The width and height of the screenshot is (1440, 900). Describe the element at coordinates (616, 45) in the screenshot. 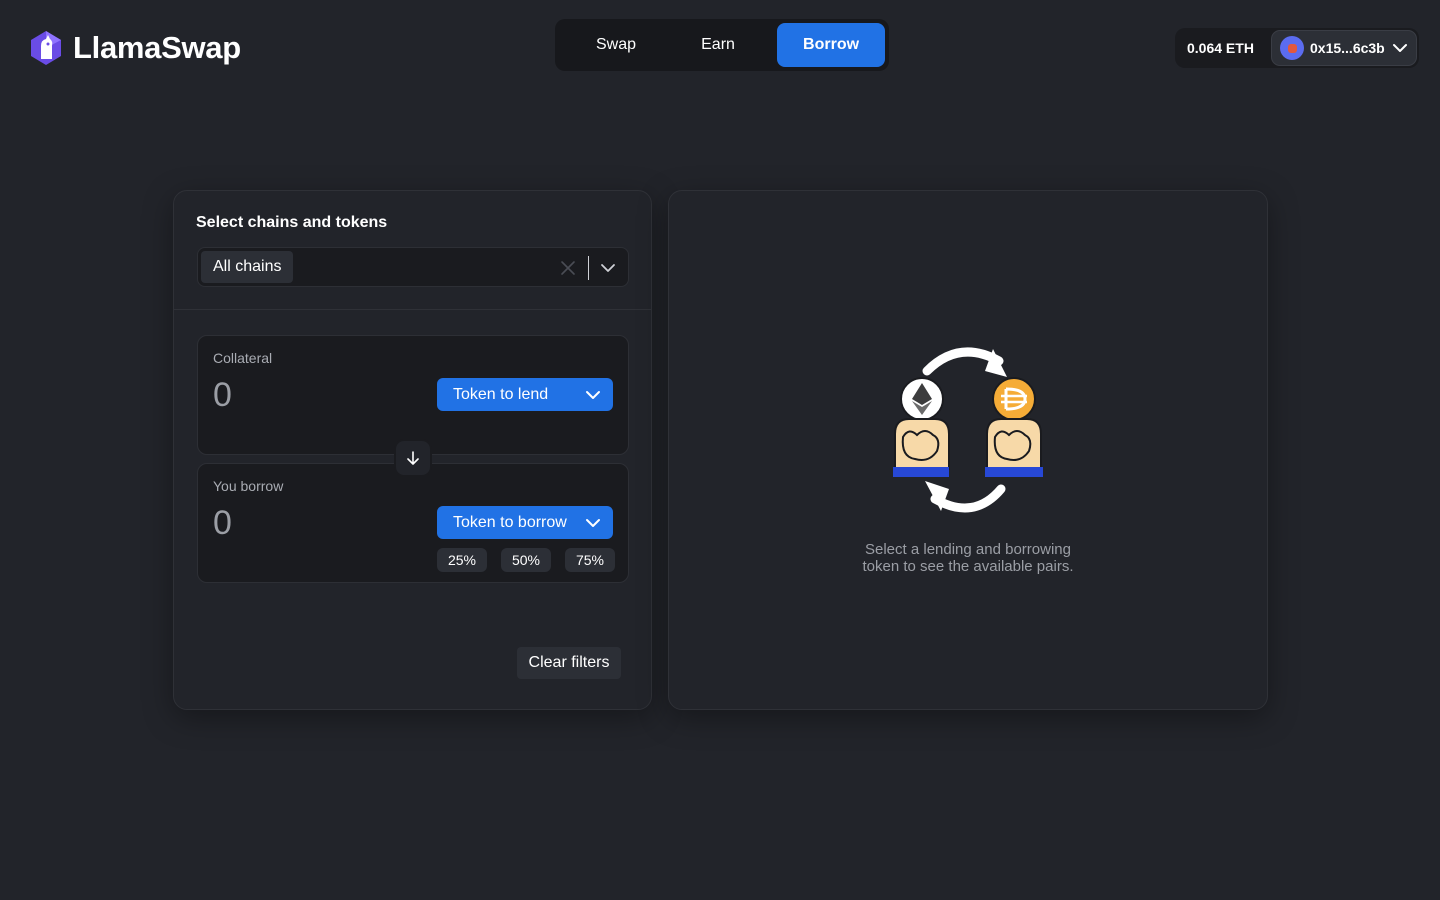

I see `tab-swap: Swap` at that location.